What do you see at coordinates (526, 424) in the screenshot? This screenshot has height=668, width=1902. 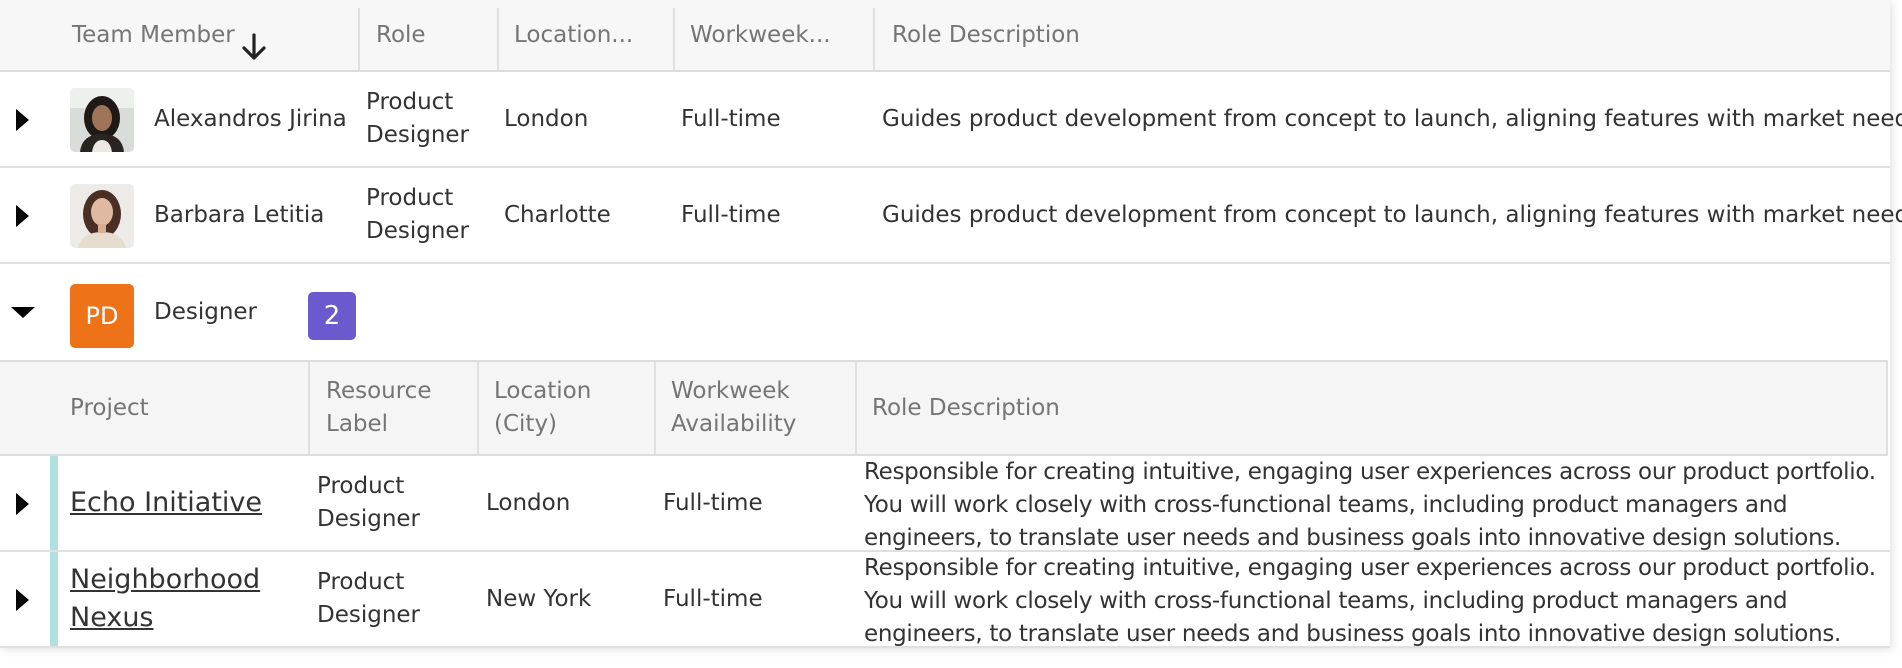 I see `column-header-label: (City)` at bounding box center [526, 424].